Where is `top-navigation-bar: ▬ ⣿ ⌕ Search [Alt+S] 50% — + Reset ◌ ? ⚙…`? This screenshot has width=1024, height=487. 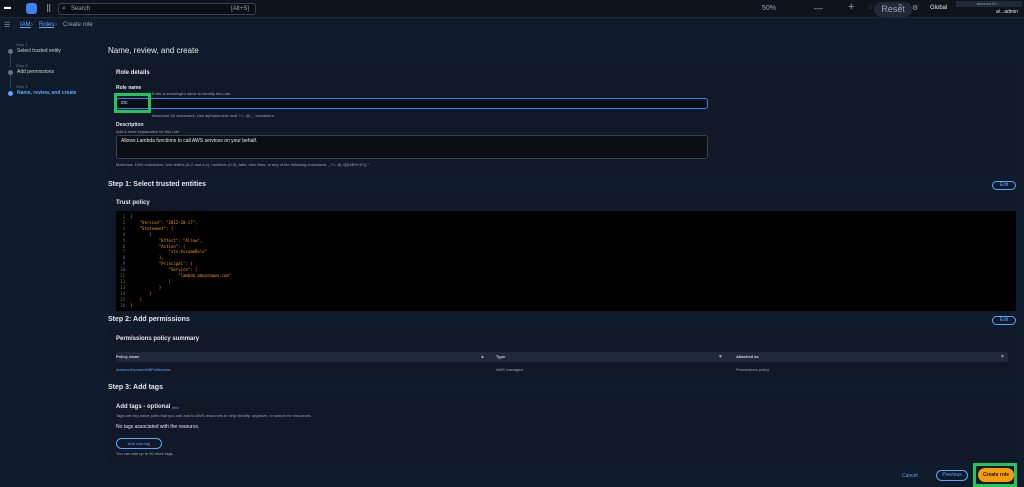
top-navigation-bar: ▬ ⣿ ⌕ Search [Alt+S] 50% — + Reset ◌ ? ⚙… is located at coordinates (512, 9).